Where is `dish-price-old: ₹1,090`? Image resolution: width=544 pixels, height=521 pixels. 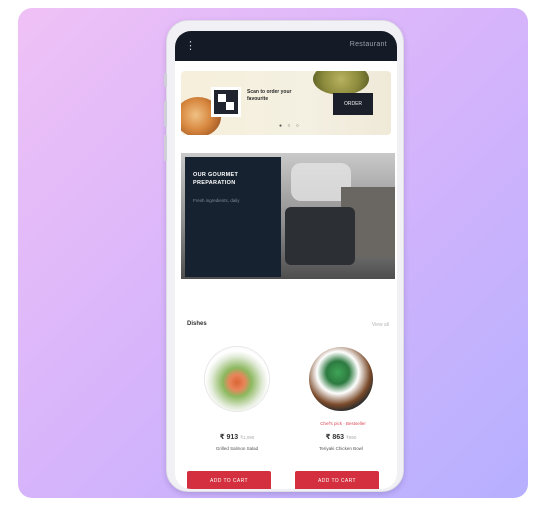 dish-price-old: ₹1,090 is located at coordinates (247, 437).